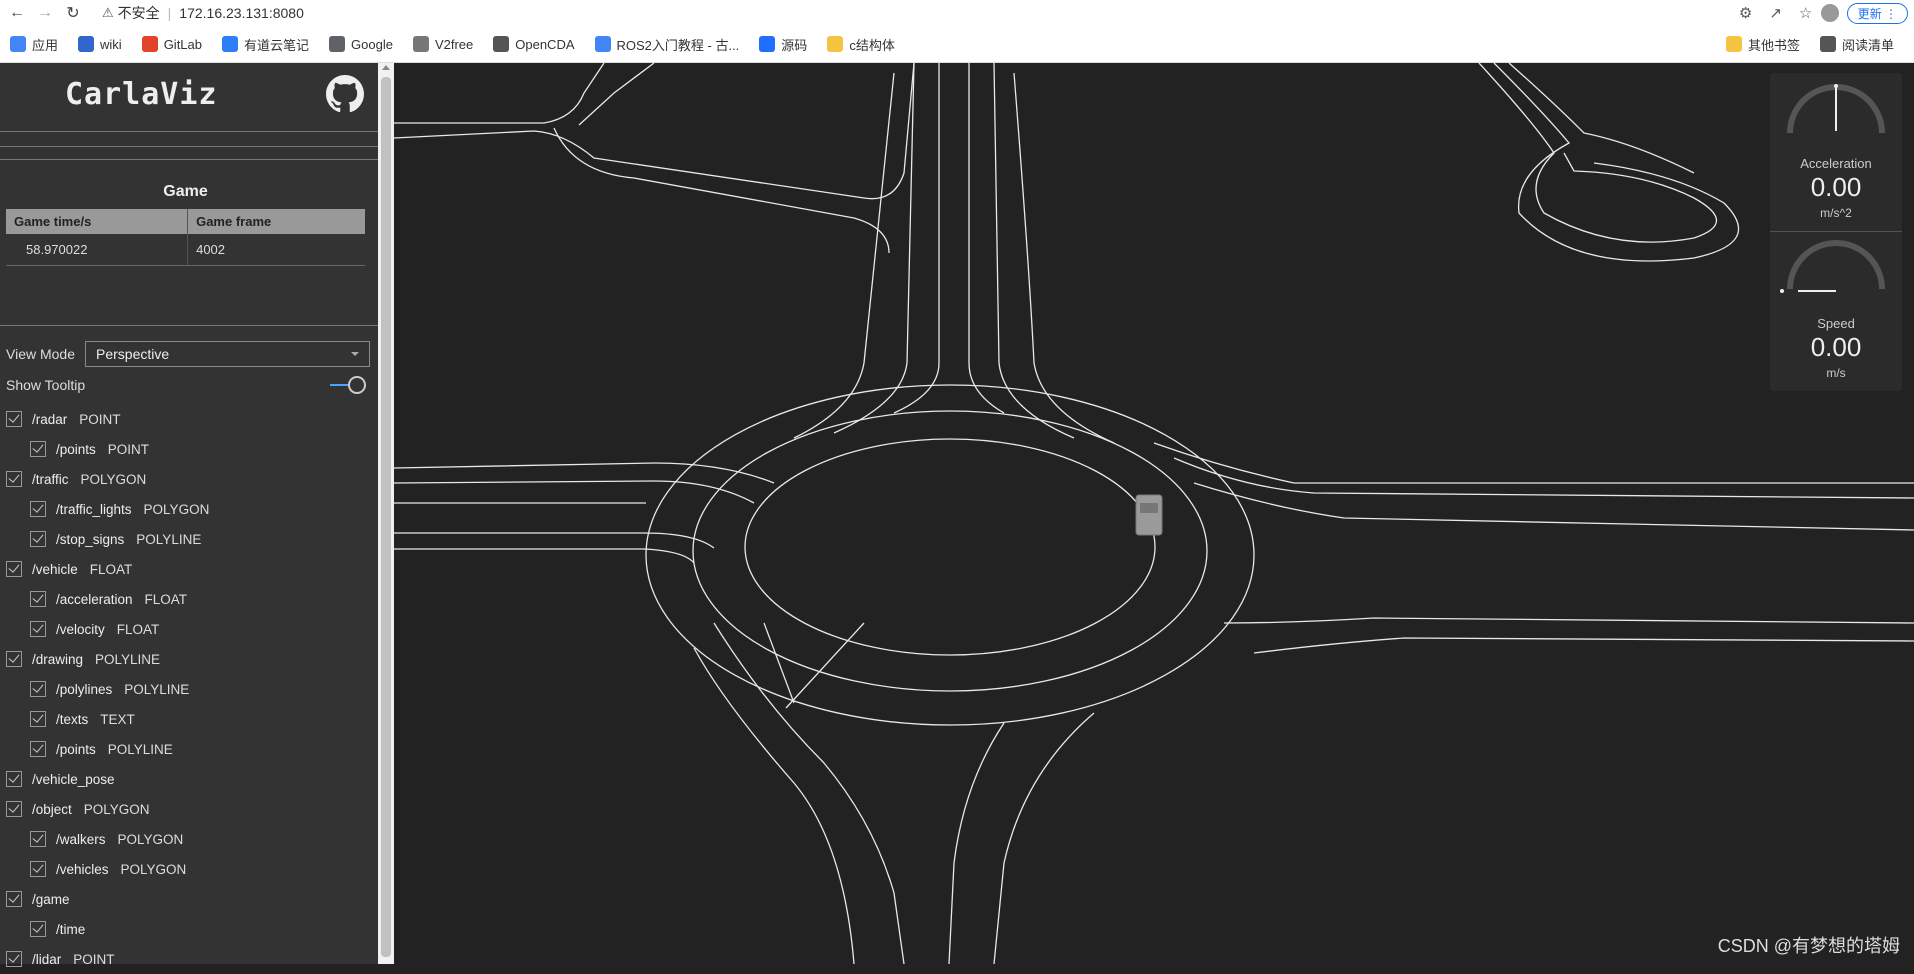 This screenshot has height=974, width=1914. I want to click on url-text: 172.16.23.131:8080, so click(241, 13).